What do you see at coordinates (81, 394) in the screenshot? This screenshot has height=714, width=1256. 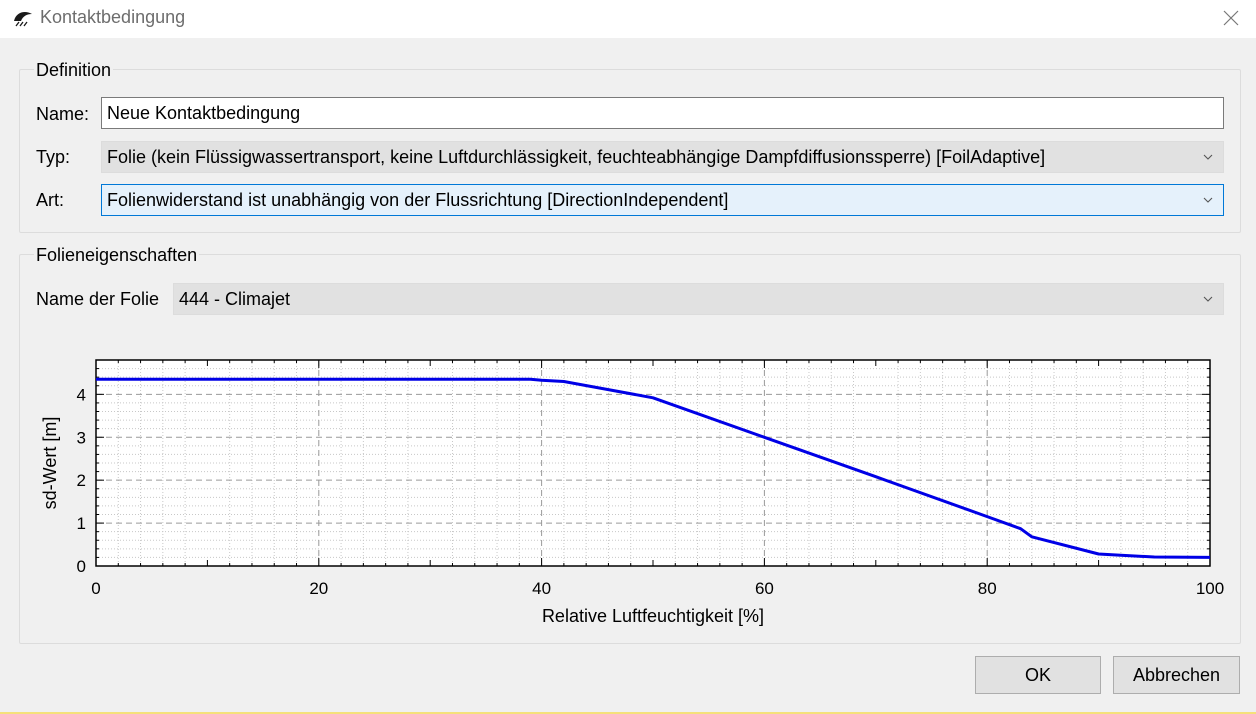 I see `y-tick-label: 4` at bounding box center [81, 394].